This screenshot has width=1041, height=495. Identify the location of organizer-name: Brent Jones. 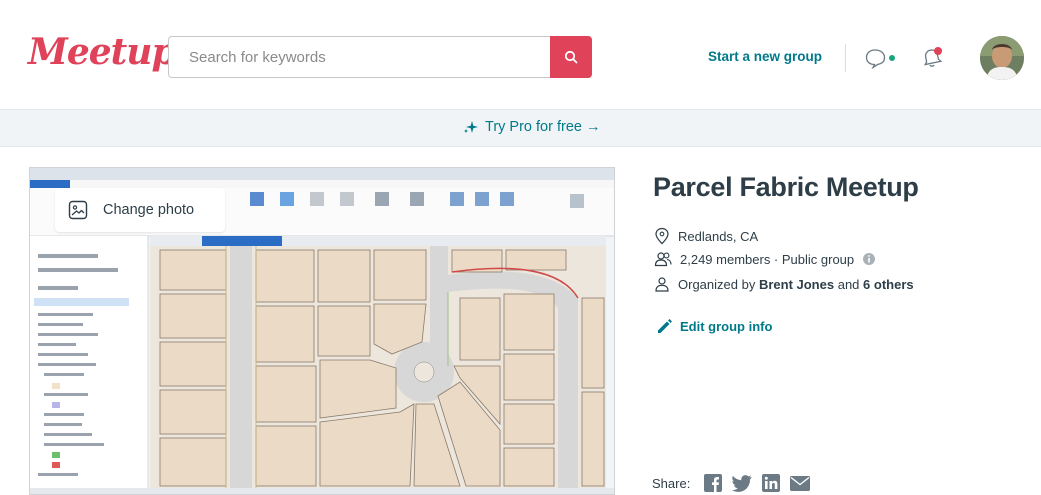
(796, 284).